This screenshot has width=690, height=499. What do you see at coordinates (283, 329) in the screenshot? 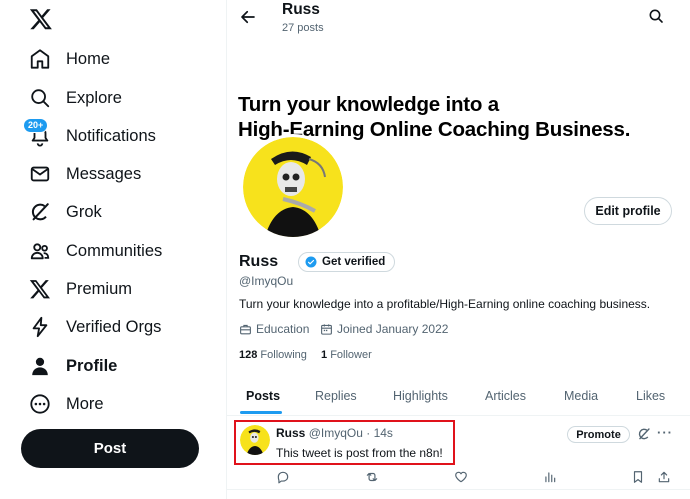
I see `category-label: Education` at bounding box center [283, 329].